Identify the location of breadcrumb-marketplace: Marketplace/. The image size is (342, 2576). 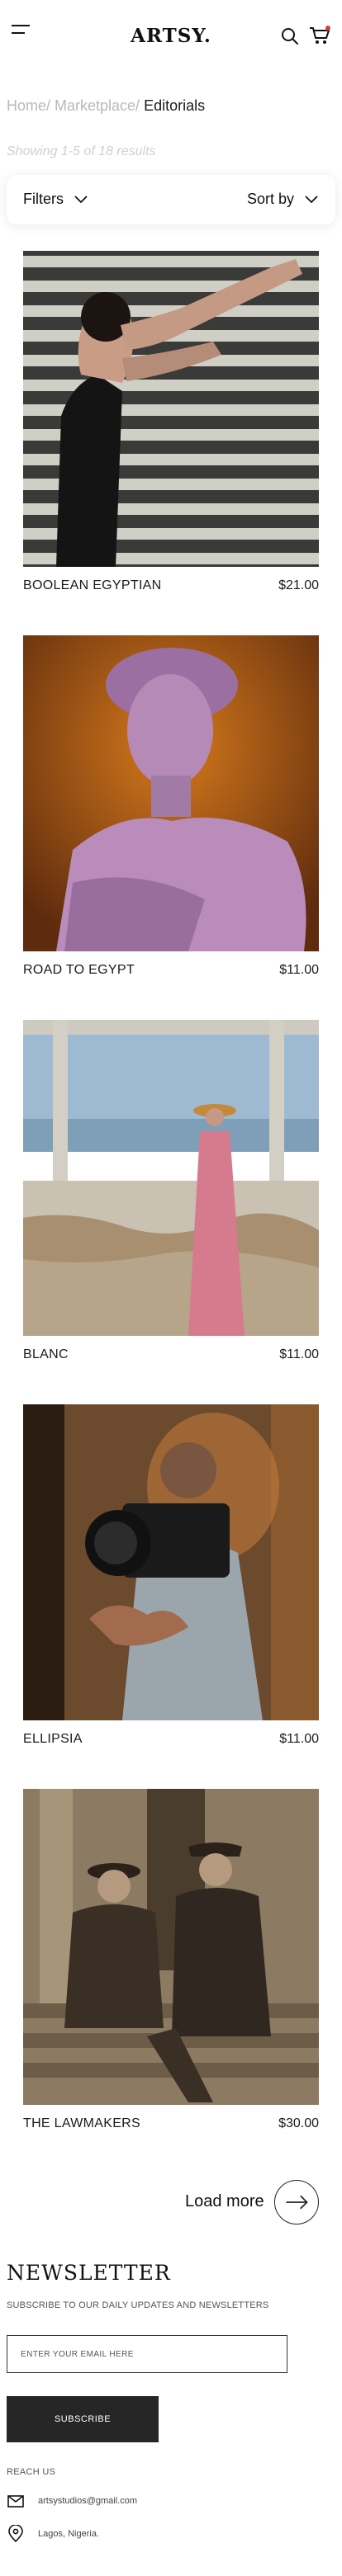
(95, 105).